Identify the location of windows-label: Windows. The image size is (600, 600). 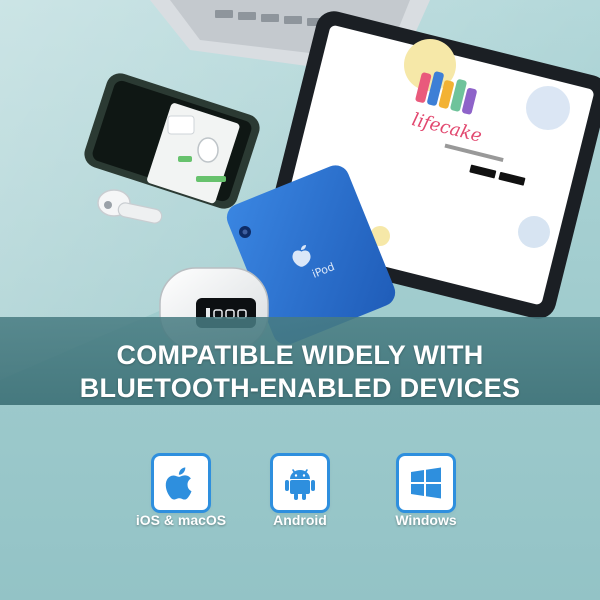
(426, 520).